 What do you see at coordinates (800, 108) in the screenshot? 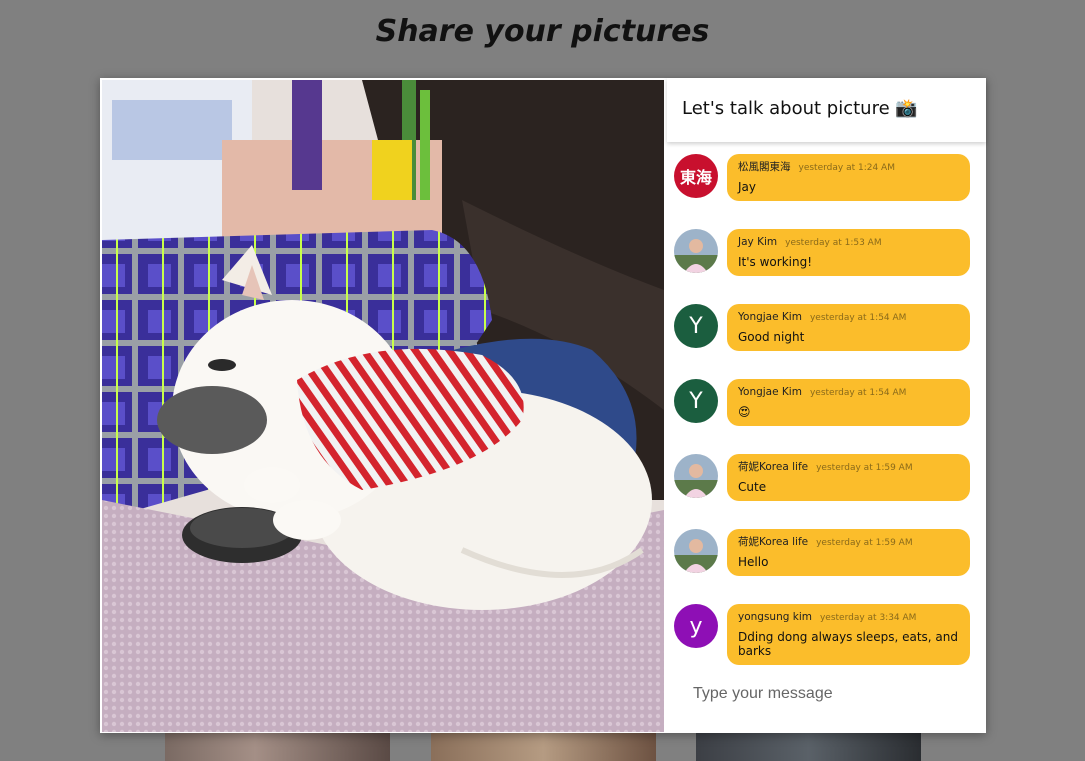
I see `chat-title: Let's talk about picture 📸` at bounding box center [800, 108].